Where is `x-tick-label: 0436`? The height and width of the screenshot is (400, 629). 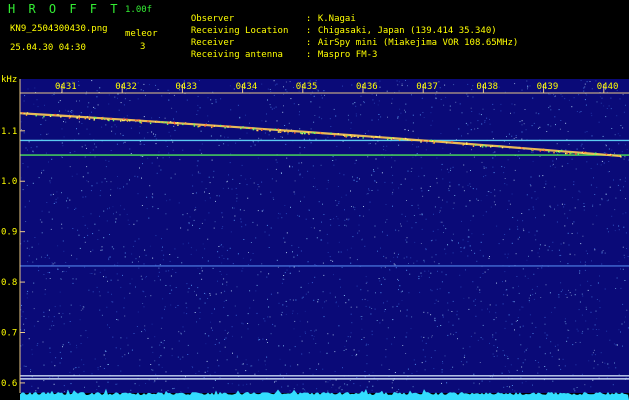
x-tick-label: 0436 is located at coordinates (367, 87).